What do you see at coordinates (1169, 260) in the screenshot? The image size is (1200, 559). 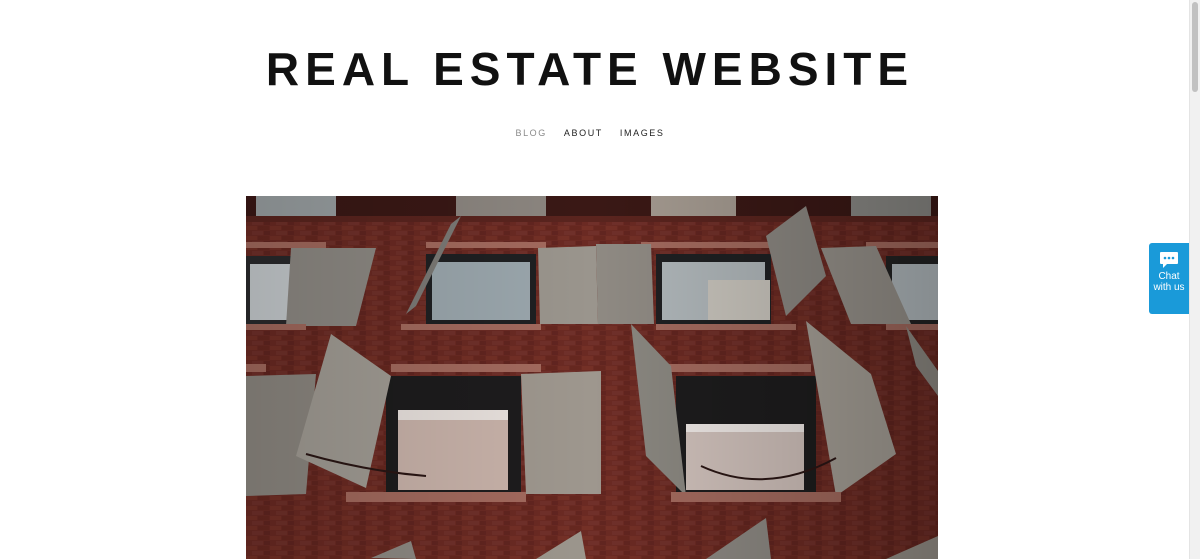 I see `chat-bubble-icon` at bounding box center [1169, 260].